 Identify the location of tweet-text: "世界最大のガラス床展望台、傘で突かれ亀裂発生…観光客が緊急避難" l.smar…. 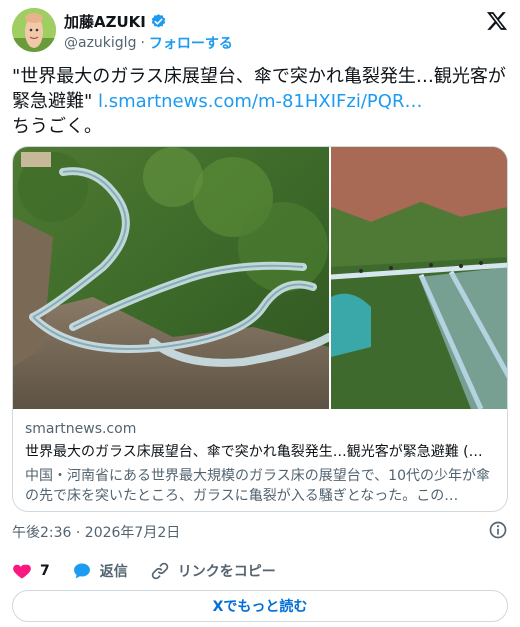
(260, 101).